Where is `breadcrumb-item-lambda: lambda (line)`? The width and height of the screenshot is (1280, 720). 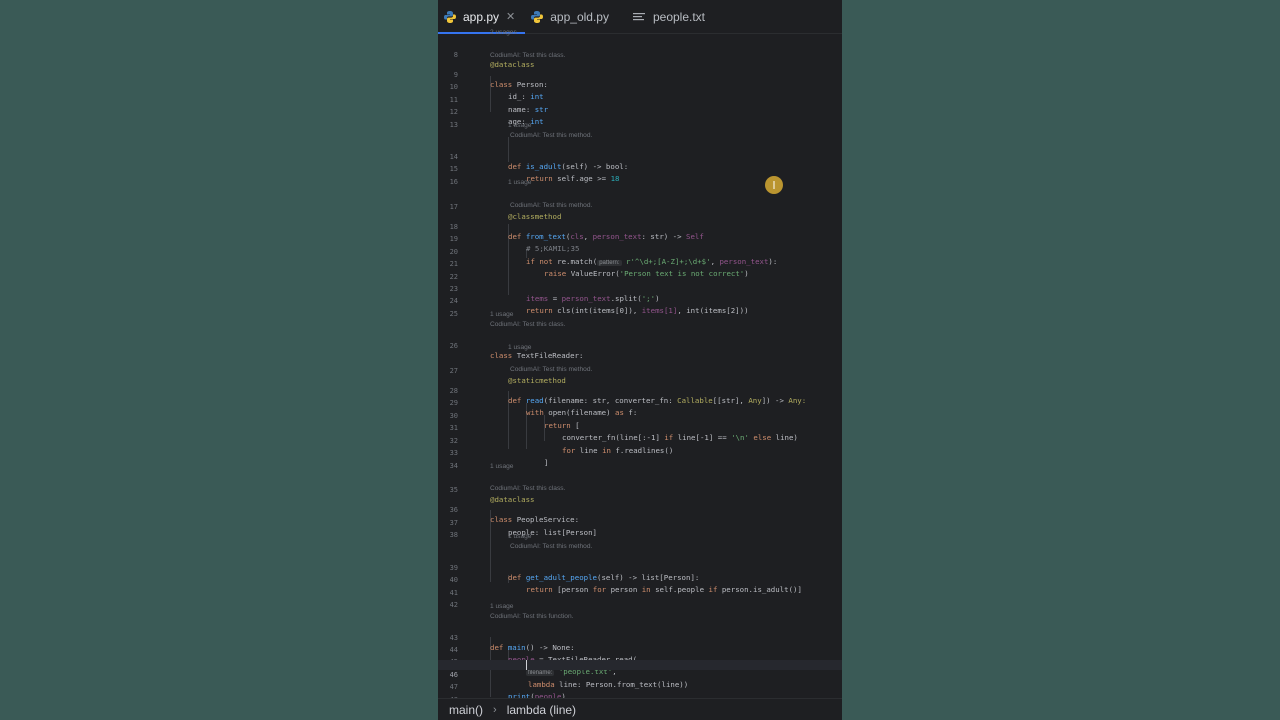
breadcrumb-item-lambda: lambda (line) is located at coordinates (541, 710).